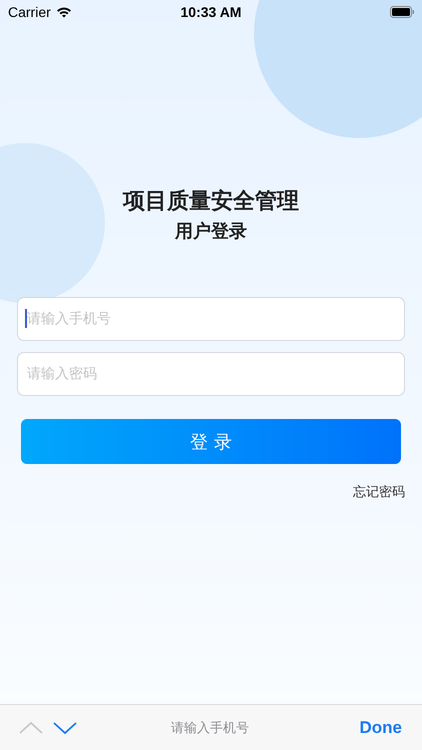 The image size is (422, 750). I want to click on field-hint: 请输入手机号, so click(210, 728).